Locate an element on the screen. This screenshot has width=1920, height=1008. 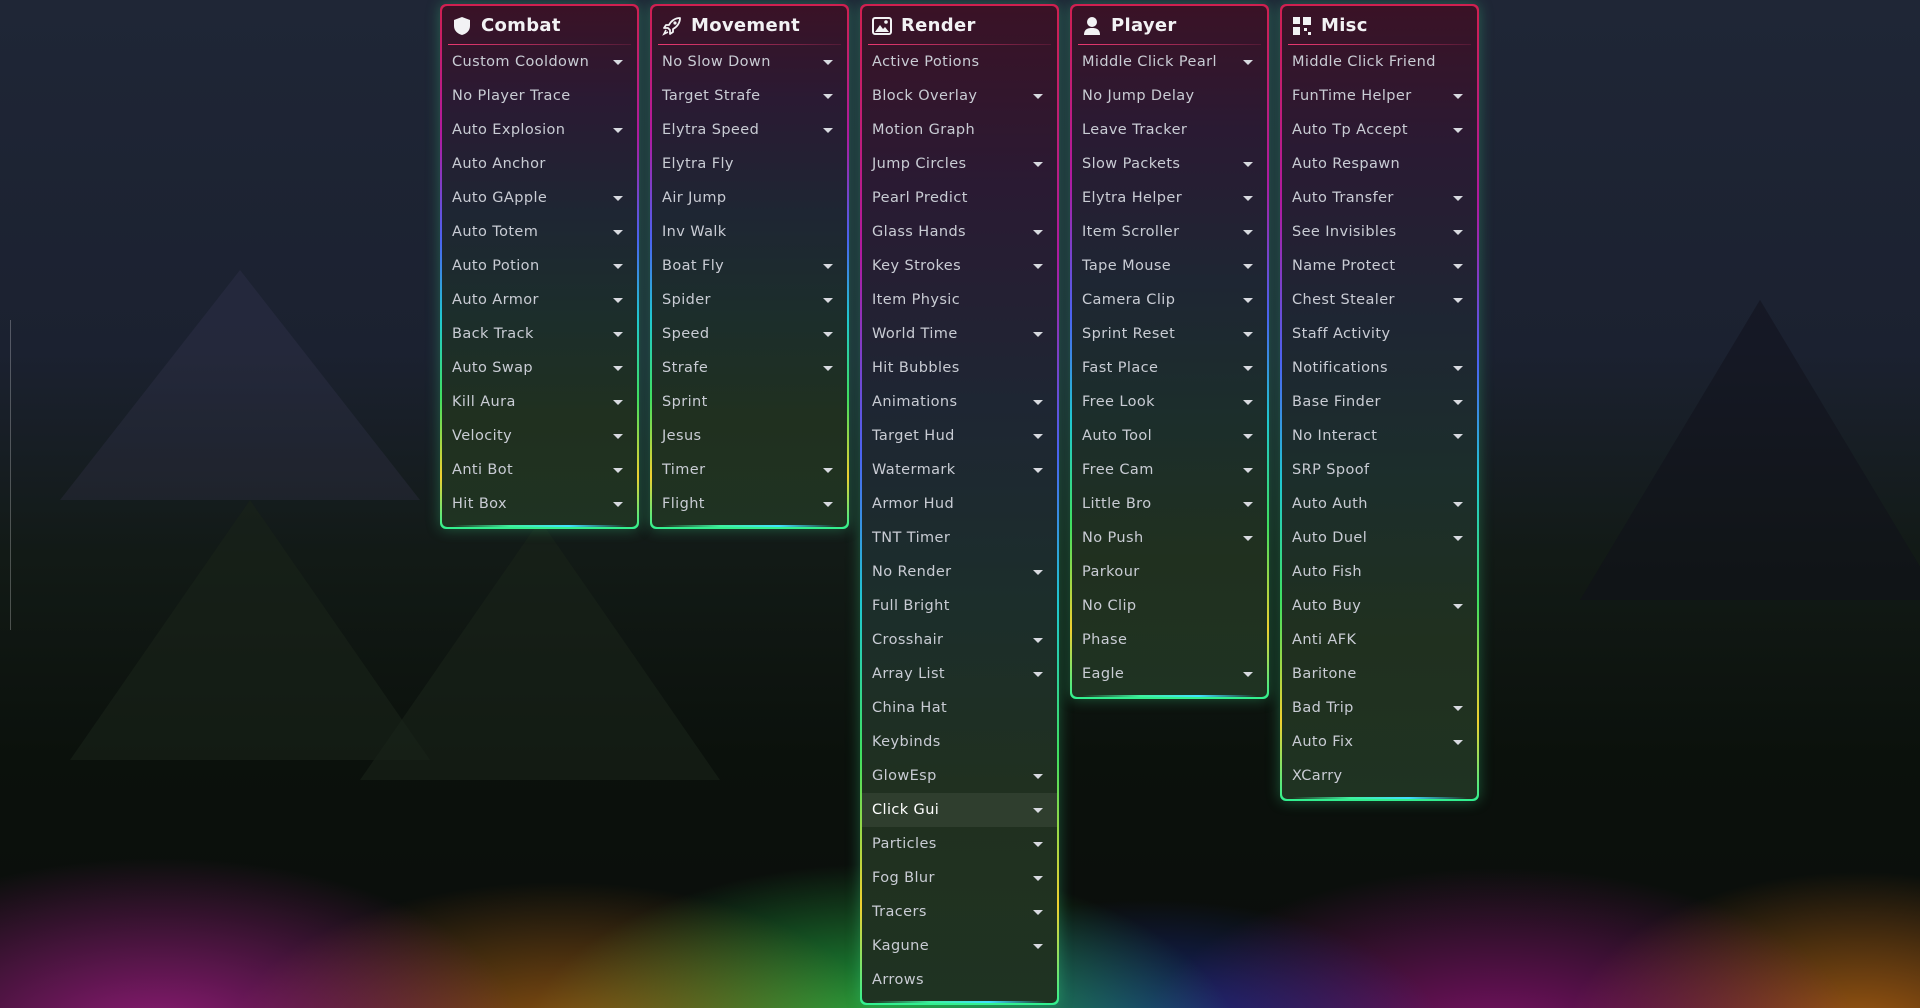
module-item: Auto Fix is located at coordinates (1379, 742).